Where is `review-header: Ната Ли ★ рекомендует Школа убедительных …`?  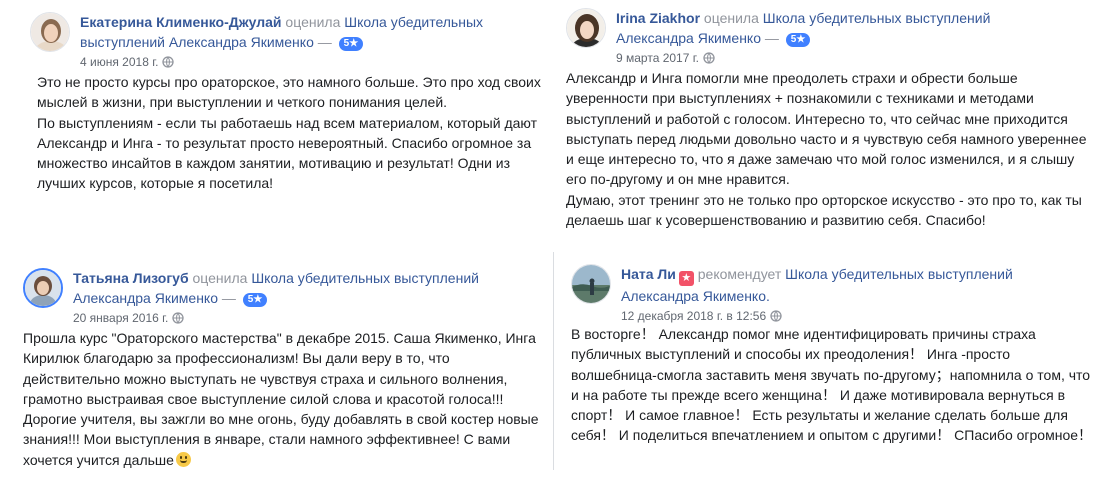
review-header: Ната Ли ★ рекомендует Школа убедительных … is located at coordinates (838, 294).